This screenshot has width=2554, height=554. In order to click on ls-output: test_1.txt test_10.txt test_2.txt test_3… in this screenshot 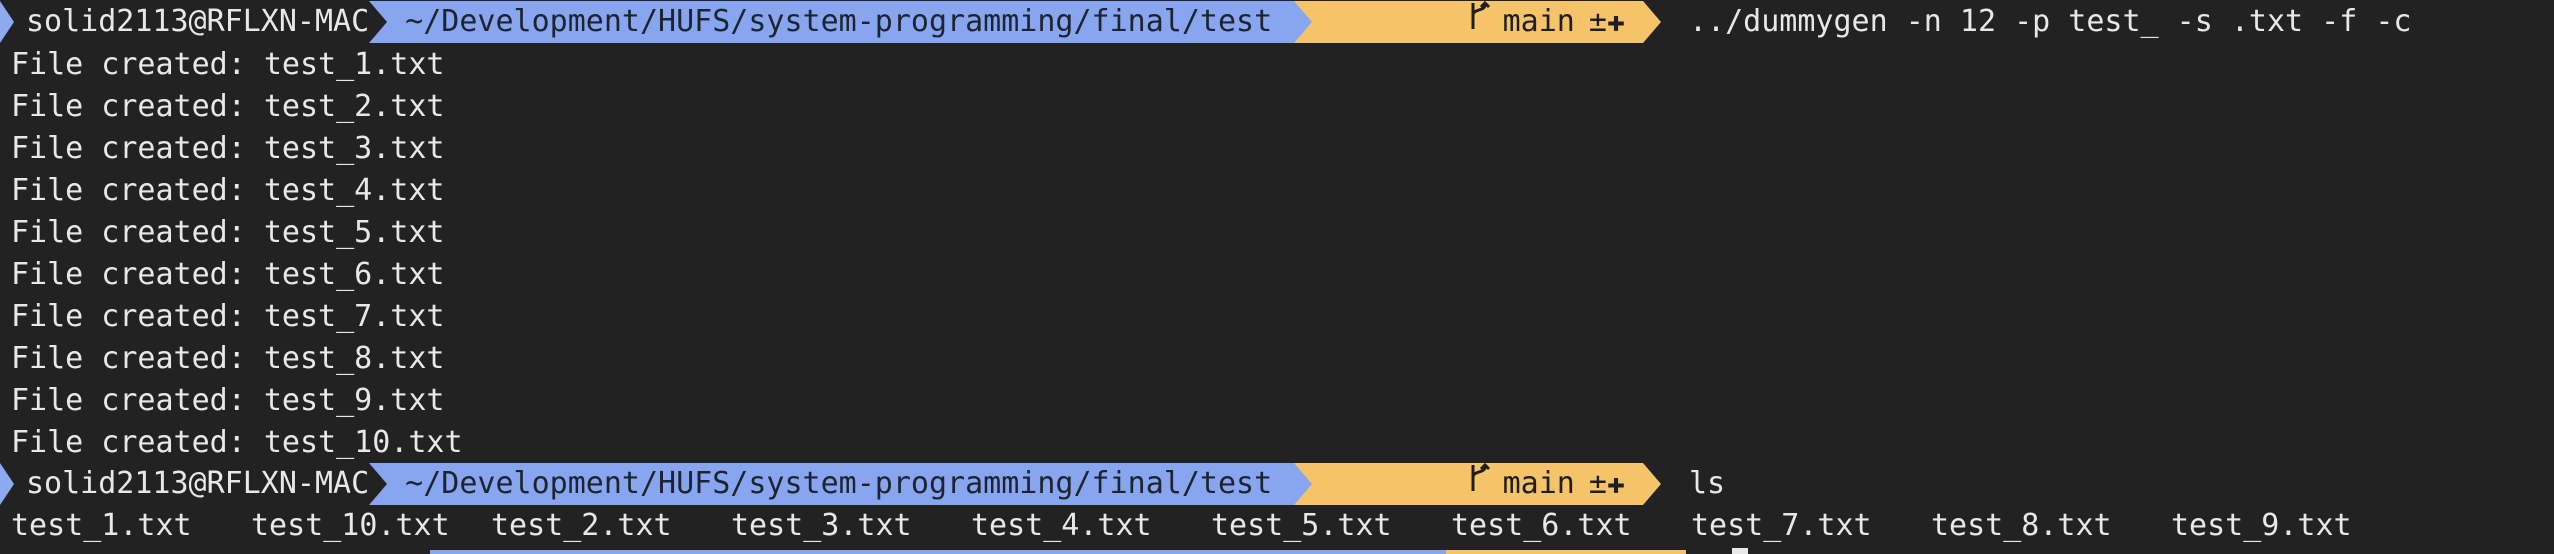, I will do `click(1211, 526)`.